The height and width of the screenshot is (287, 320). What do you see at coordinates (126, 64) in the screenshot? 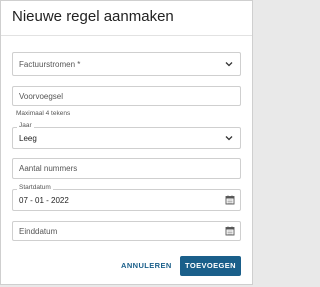
I see `factuurstromen-select: Factuurstromen *` at bounding box center [126, 64].